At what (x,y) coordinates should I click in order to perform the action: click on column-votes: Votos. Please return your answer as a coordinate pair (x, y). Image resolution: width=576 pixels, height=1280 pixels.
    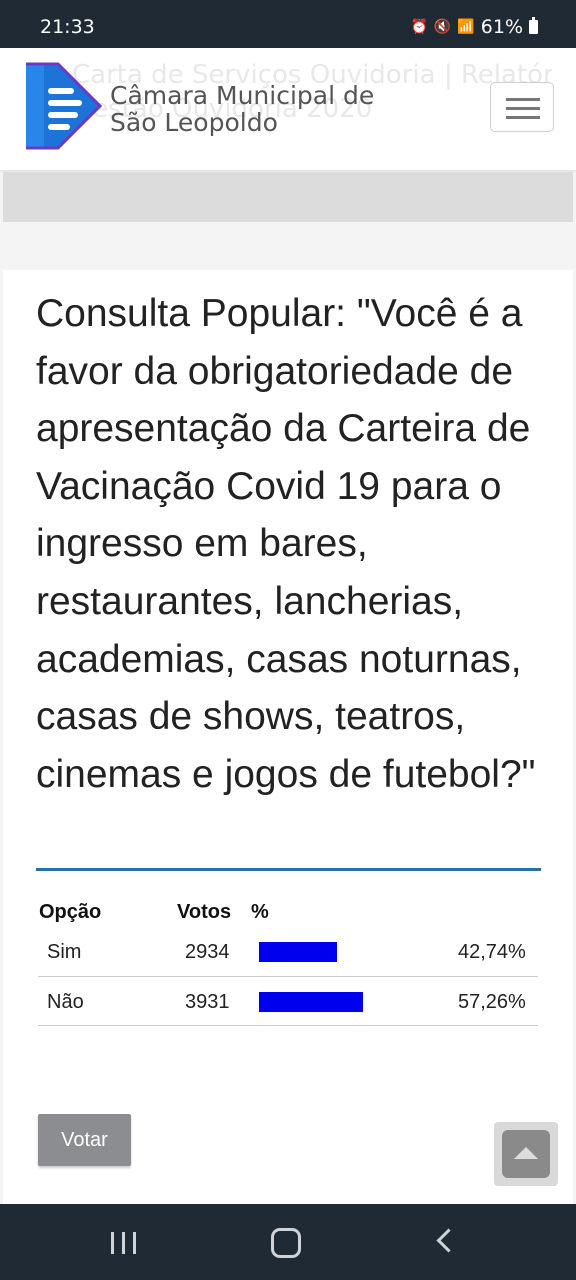
    Looking at the image, I should click on (204, 912).